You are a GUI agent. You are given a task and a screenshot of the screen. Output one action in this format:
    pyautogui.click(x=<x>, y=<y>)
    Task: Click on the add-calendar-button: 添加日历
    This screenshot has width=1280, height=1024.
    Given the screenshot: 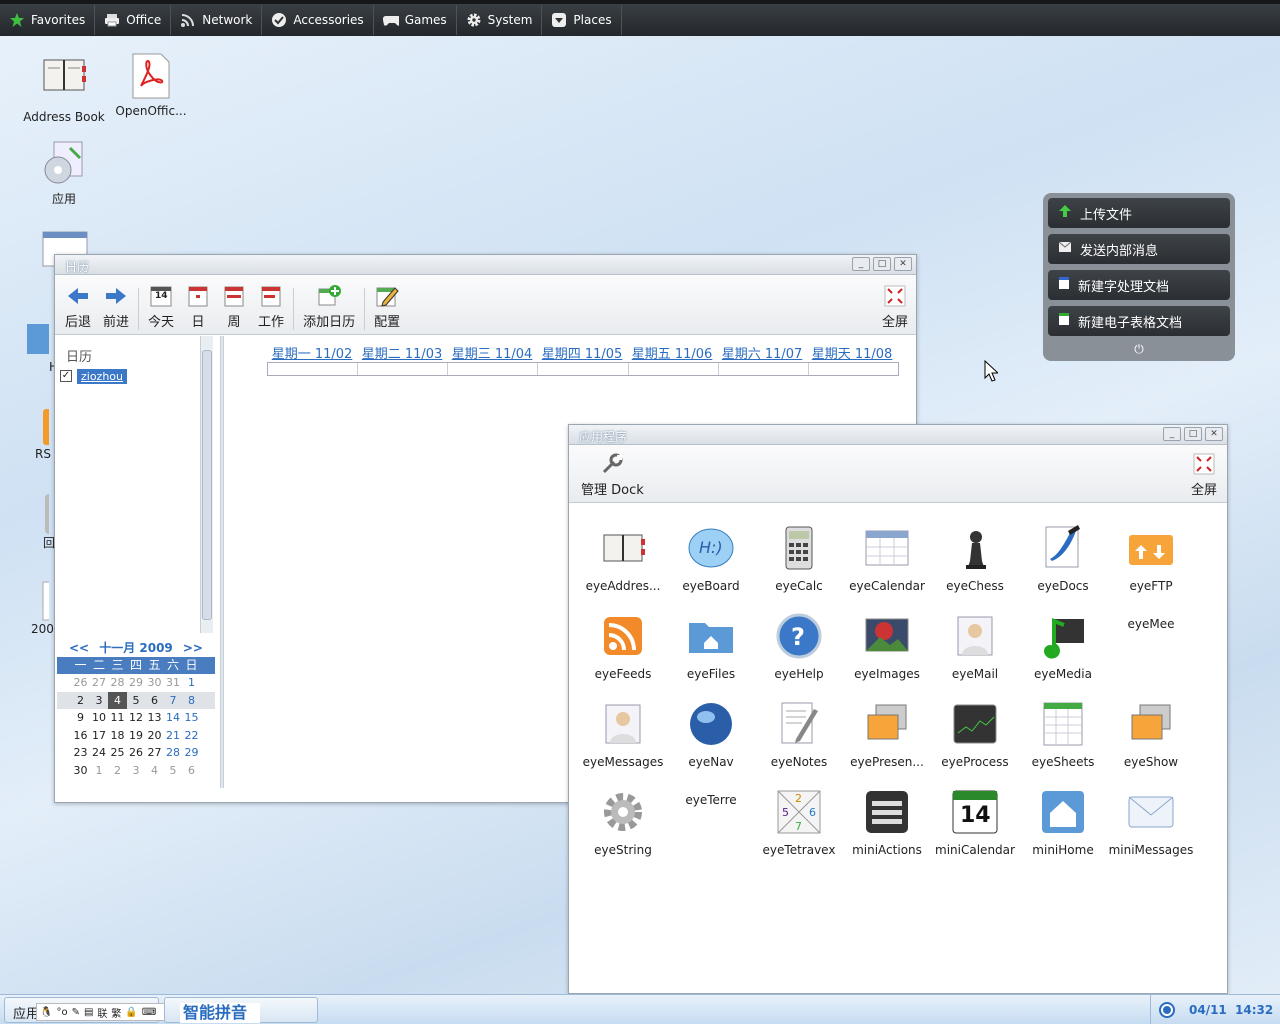 What is the action you would take?
    pyautogui.click(x=329, y=307)
    